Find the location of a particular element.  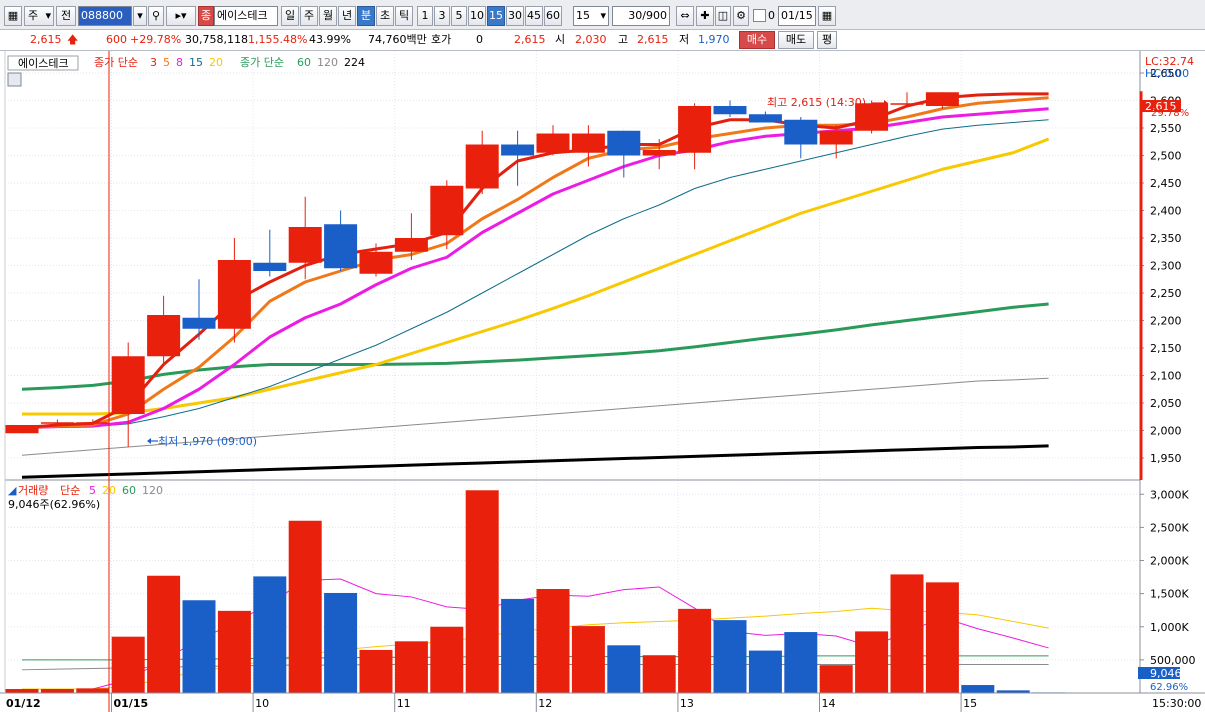

volume-rate: 1,155.48% is located at coordinates (278, 39).